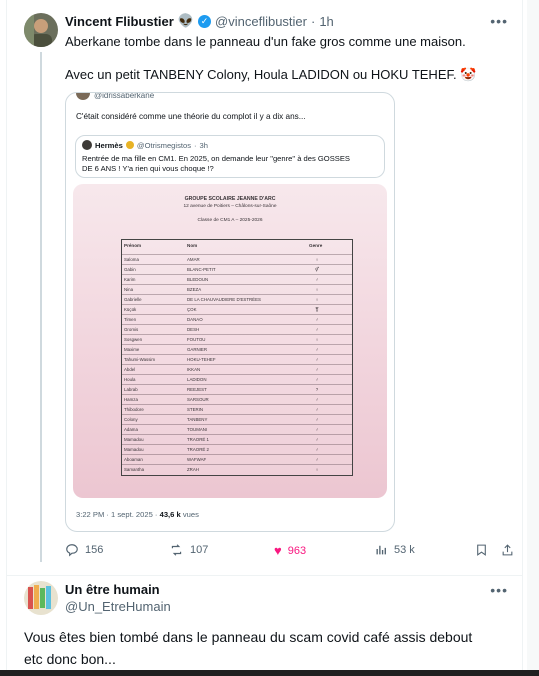  Describe the element at coordinates (195, 409) in the screenshot. I see `student-lastname: STERIN` at that location.